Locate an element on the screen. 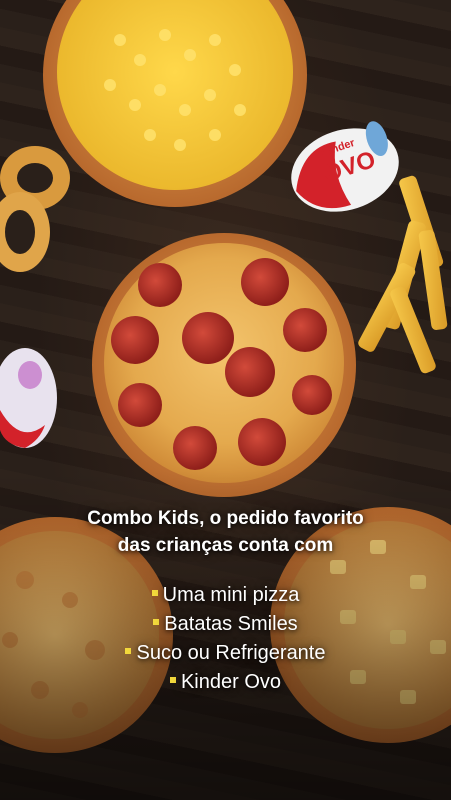  list-item: Uma mini pizza is located at coordinates (225, 595).